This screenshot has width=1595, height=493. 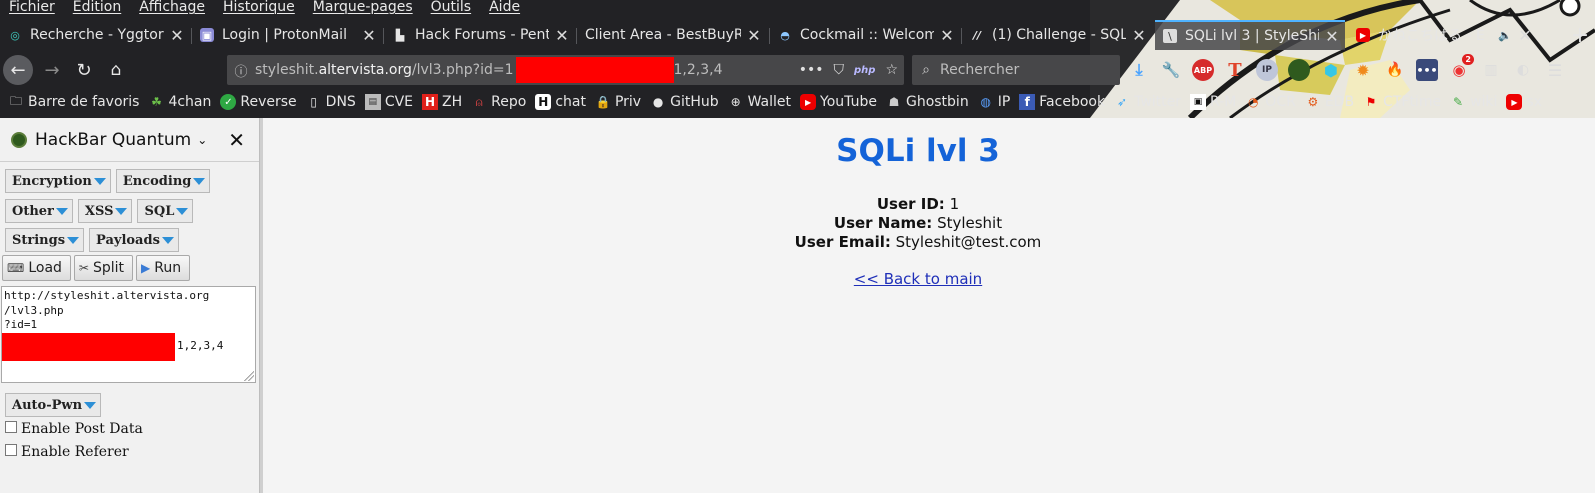 What do you see at coordinates (134, 240) in the screenshot?
I see `payloads-menu: Payloads` at bounding box center [134, 240].